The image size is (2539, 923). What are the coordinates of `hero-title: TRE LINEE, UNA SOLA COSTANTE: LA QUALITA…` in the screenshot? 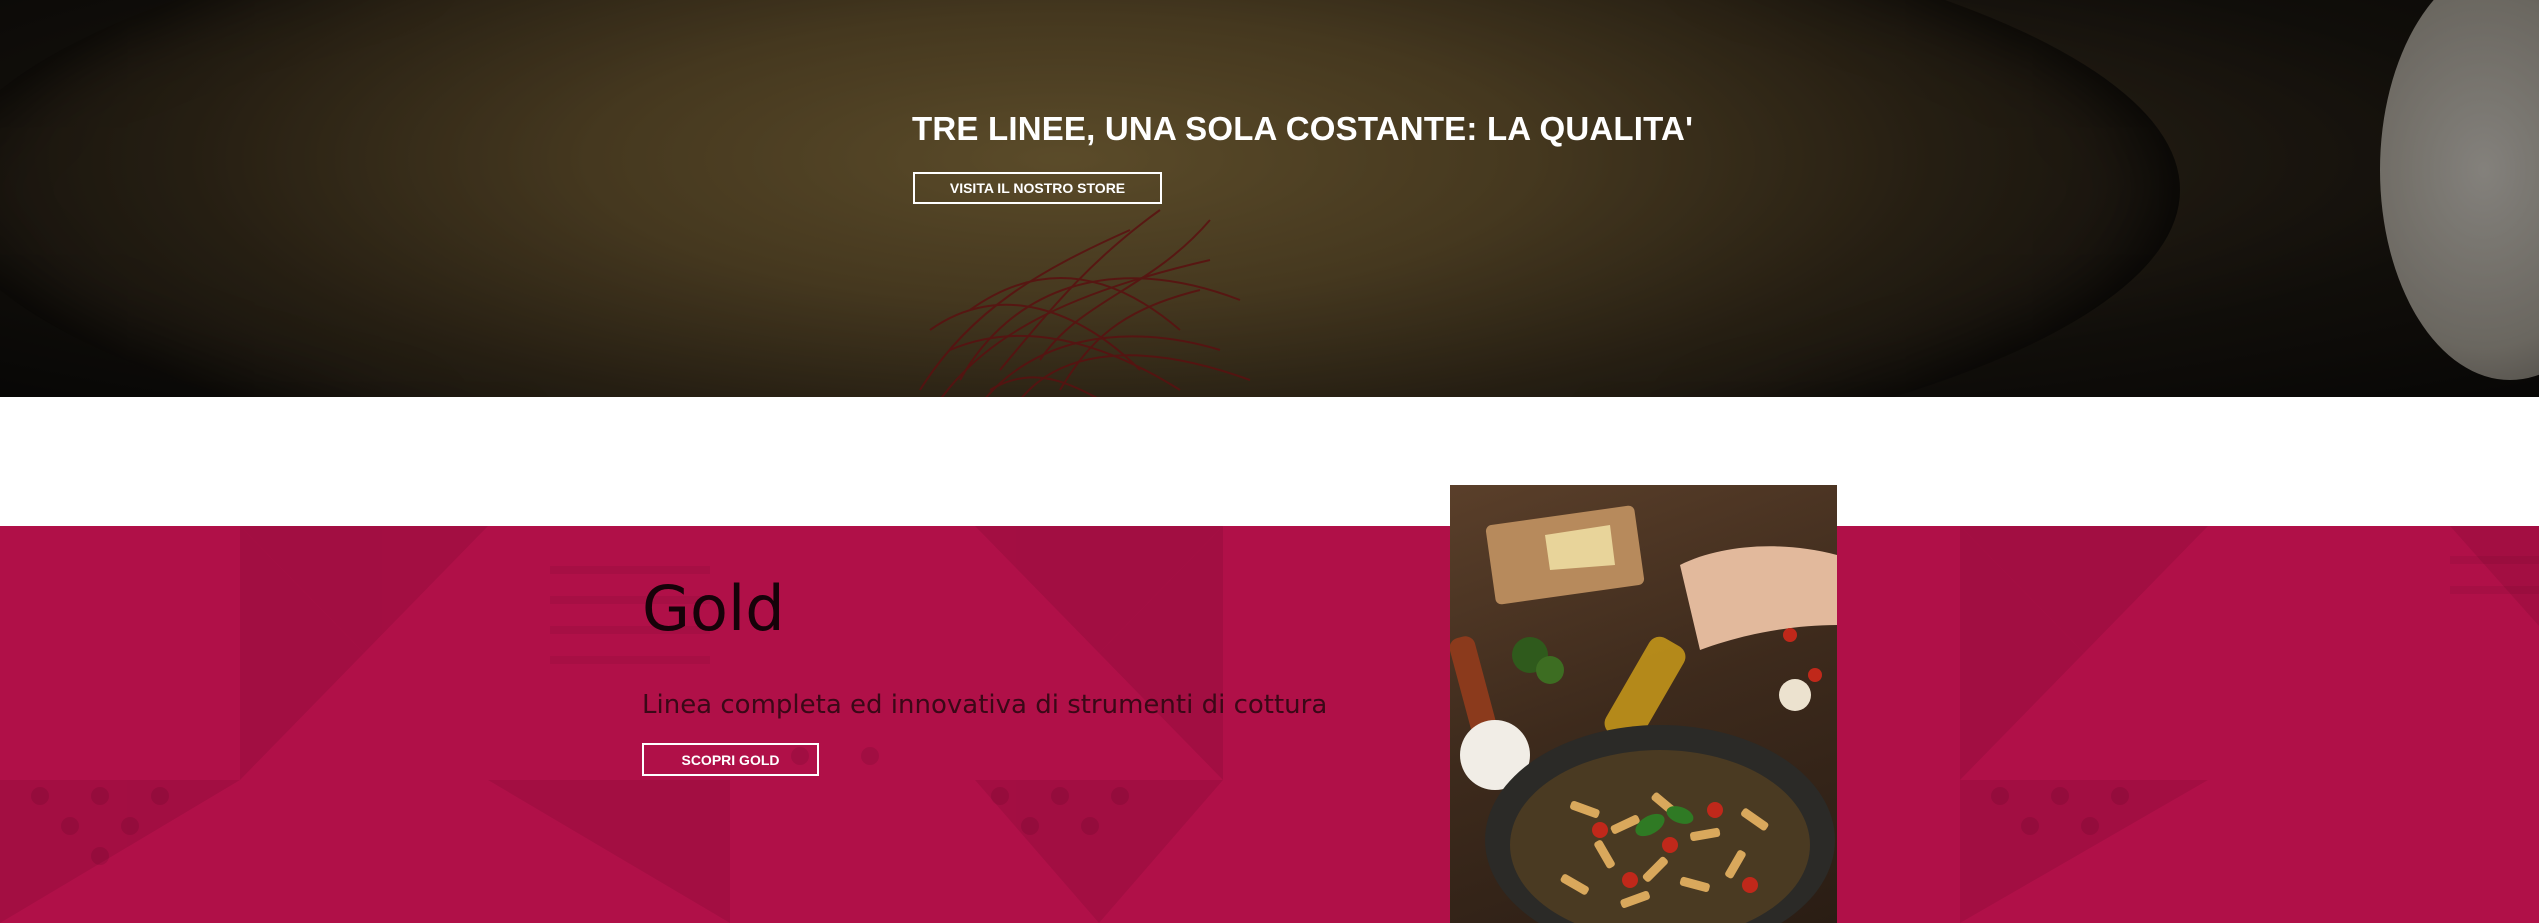 It's located at (1303, 128).